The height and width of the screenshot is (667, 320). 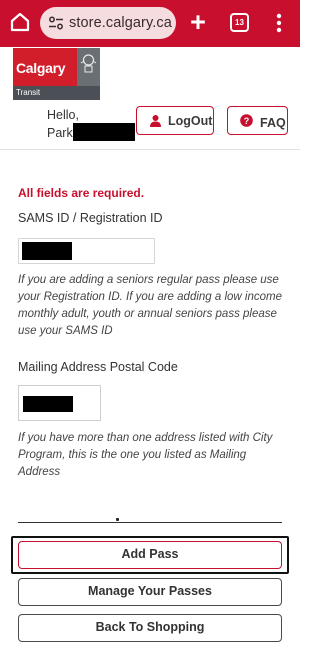 I want to click on sams-id-label: SAMS ID / Registration ID, so click(x=90, y=218).